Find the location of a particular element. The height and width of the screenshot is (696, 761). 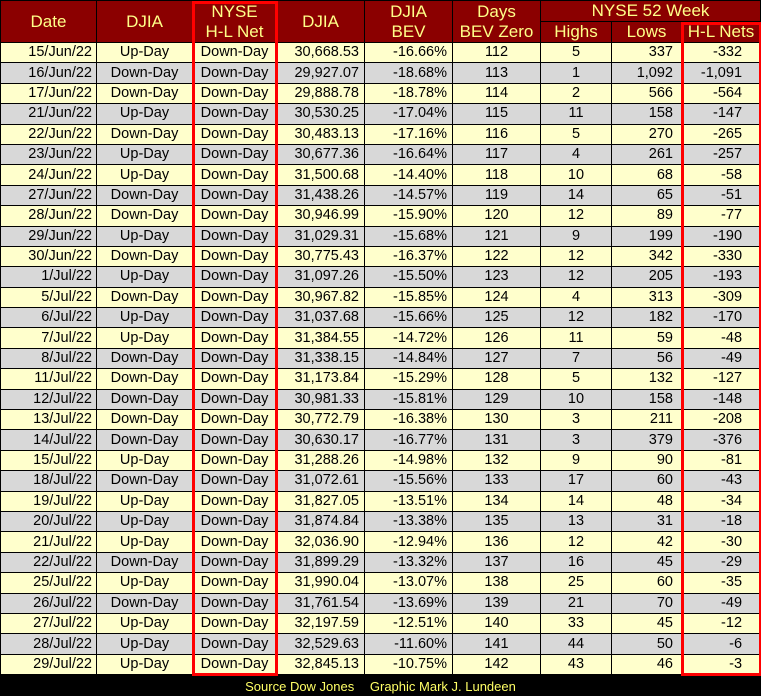

cell-highs: 21 is located at coordinates (576, 603).